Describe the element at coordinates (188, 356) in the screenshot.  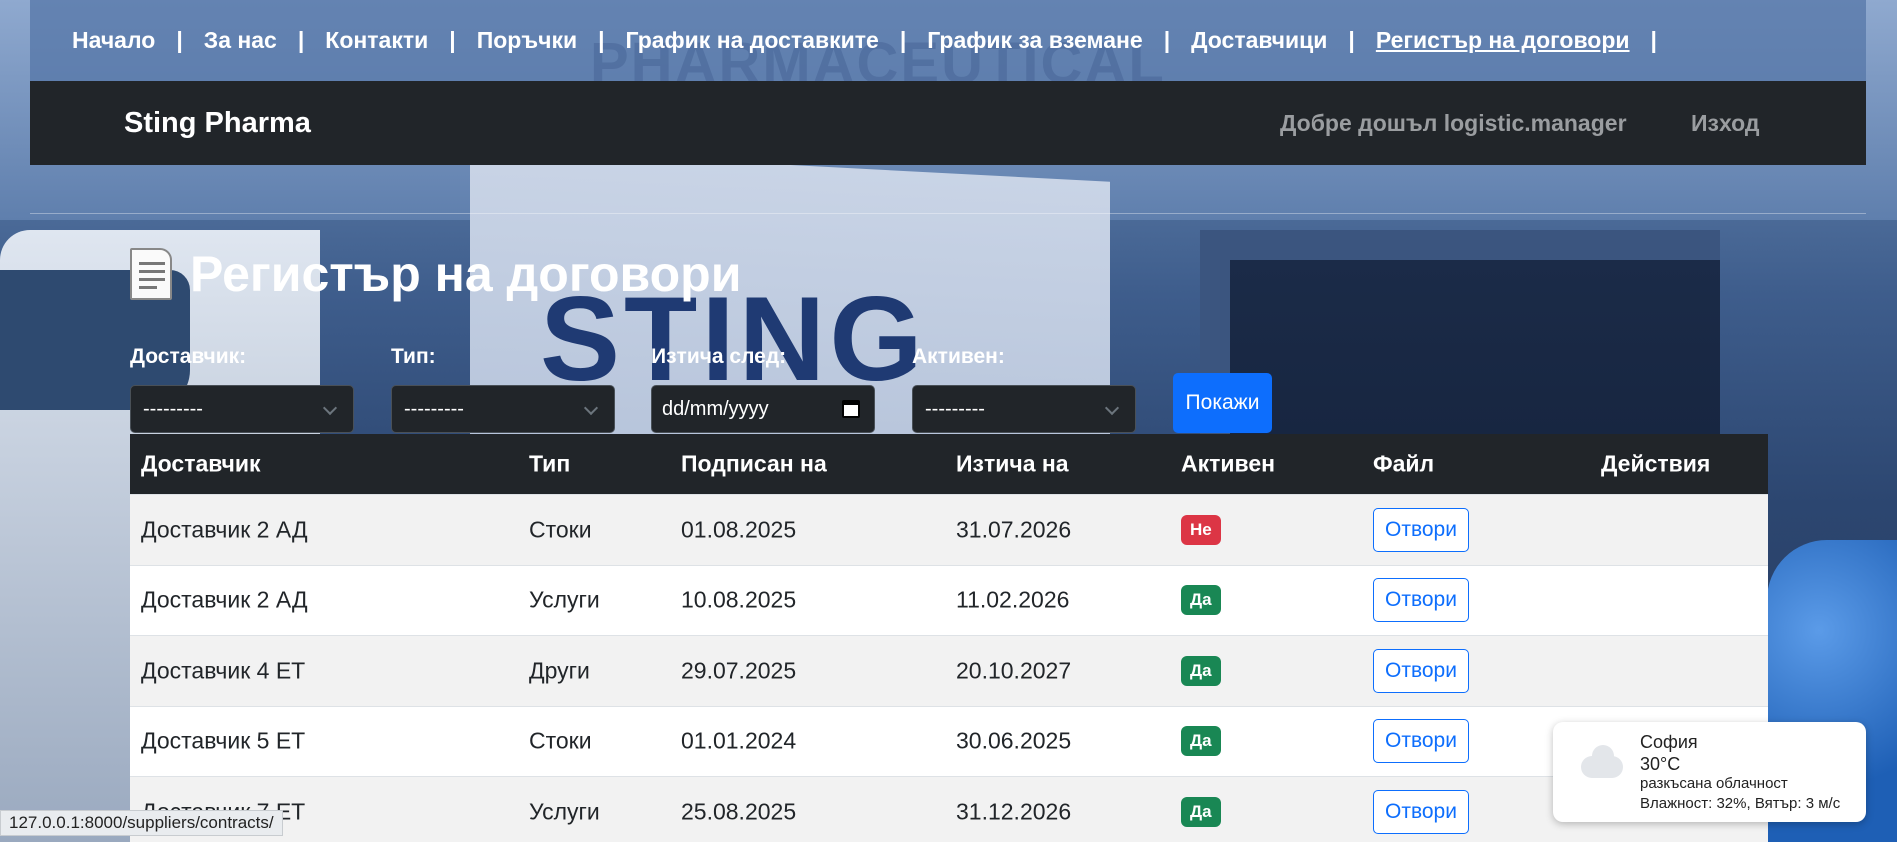
I see `supplier-filter-label: Доставчик:` at that location.